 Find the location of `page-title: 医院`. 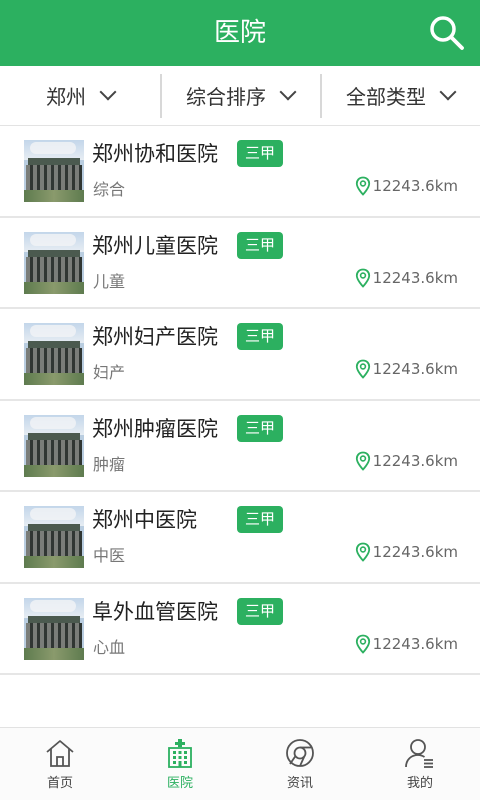

page-title: 医院 is located at coordinates (239, 33).